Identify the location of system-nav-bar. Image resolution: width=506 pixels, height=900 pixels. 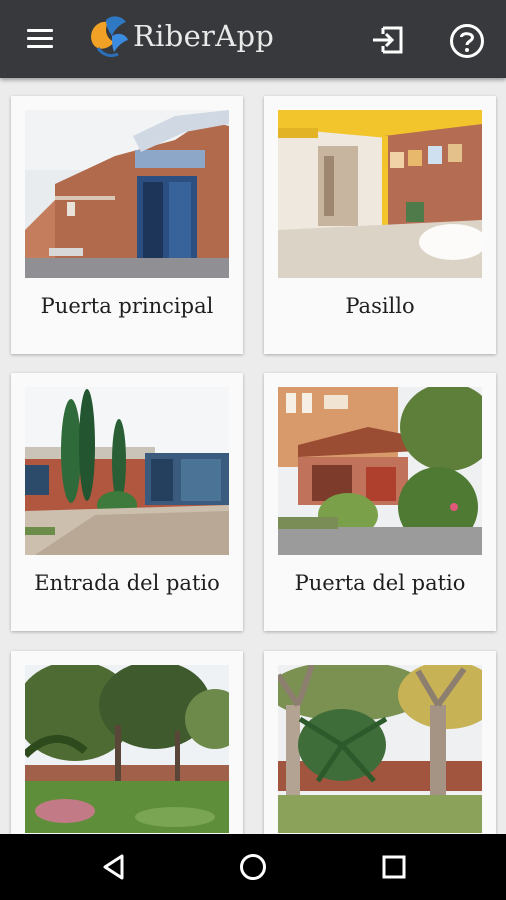
(253, 867).